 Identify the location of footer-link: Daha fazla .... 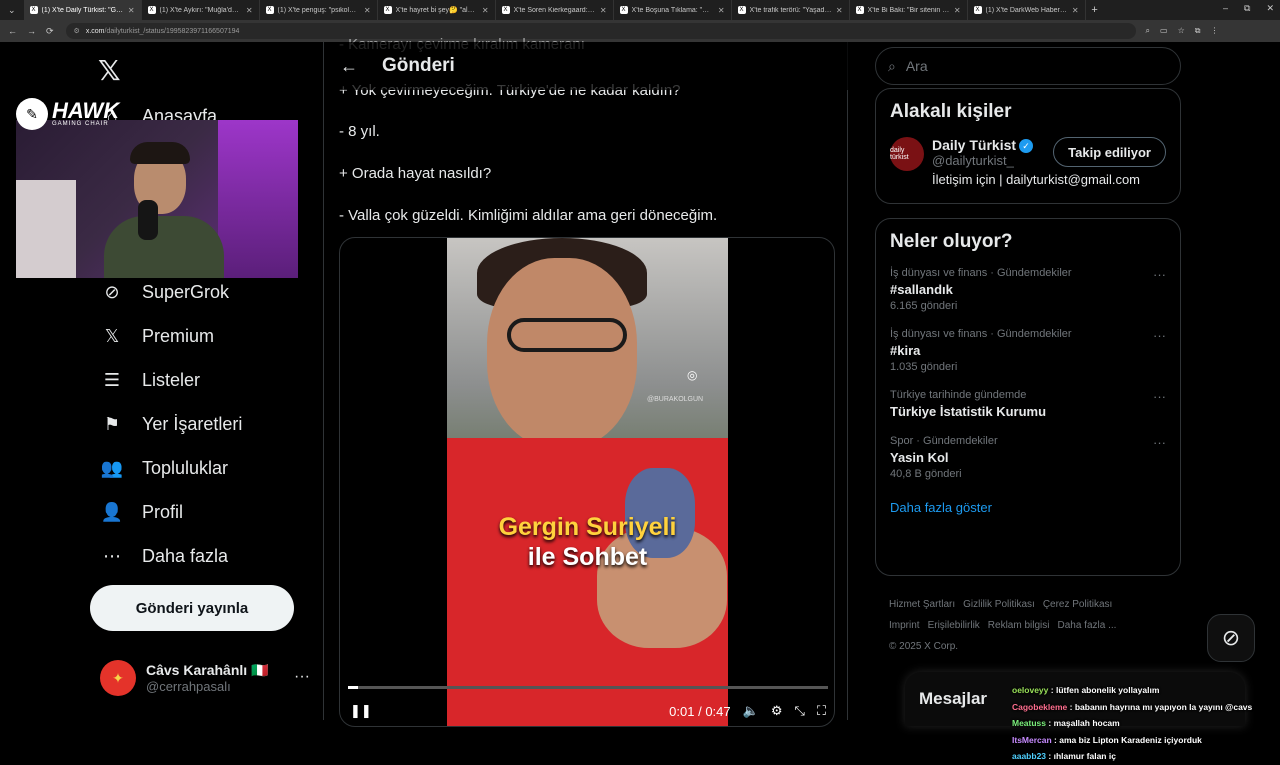
(1086, 625).